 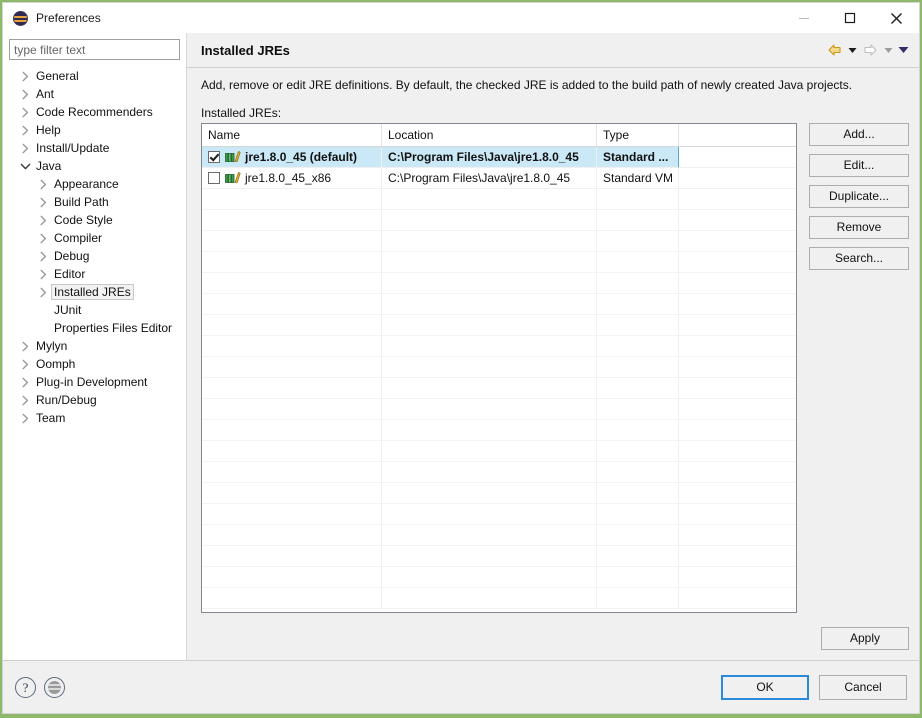 What do you see at coordinates (292, 178) in the screenshot?
I see `cell-name: jre1.8.0_45_x86` at bounding box center [292, 178].